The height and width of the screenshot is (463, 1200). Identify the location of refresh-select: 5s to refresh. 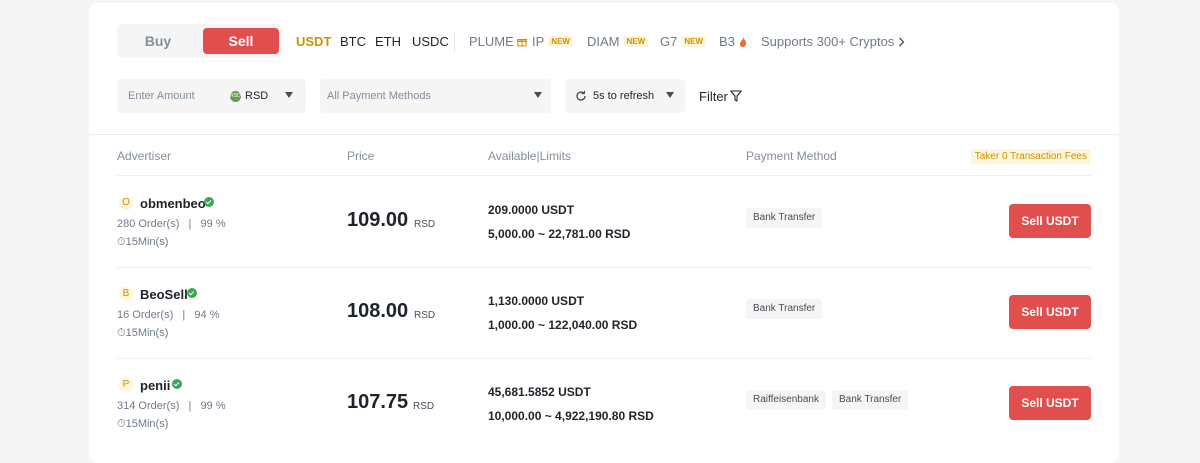
(625, 96).